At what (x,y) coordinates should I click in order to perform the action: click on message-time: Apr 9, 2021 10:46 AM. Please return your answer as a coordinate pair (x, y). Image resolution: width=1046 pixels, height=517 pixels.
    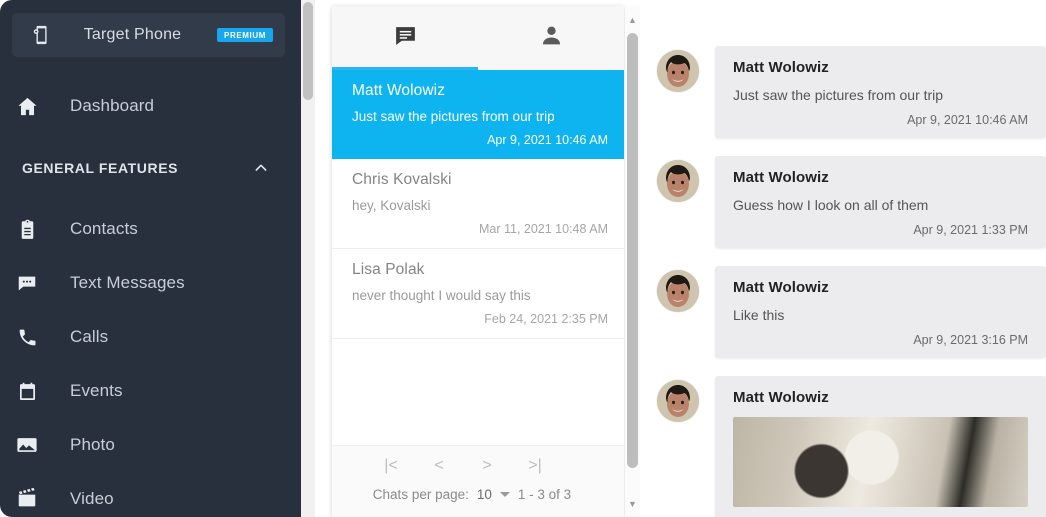
    Looking at the image, I should click on (967, 120).